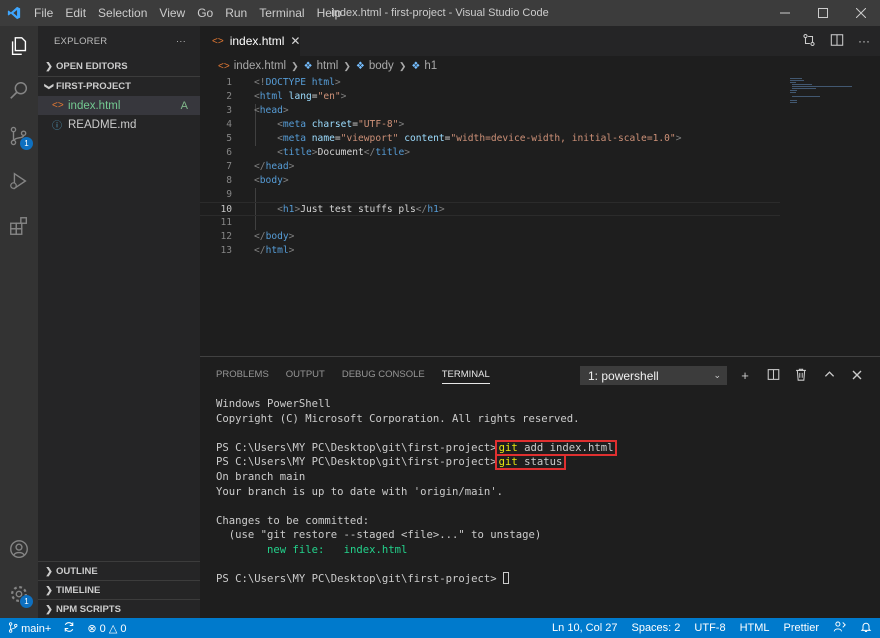 Image resolution: width=880 pixels, height=638 pixels. I want to click on menu-help: Help, so click(329, 13).